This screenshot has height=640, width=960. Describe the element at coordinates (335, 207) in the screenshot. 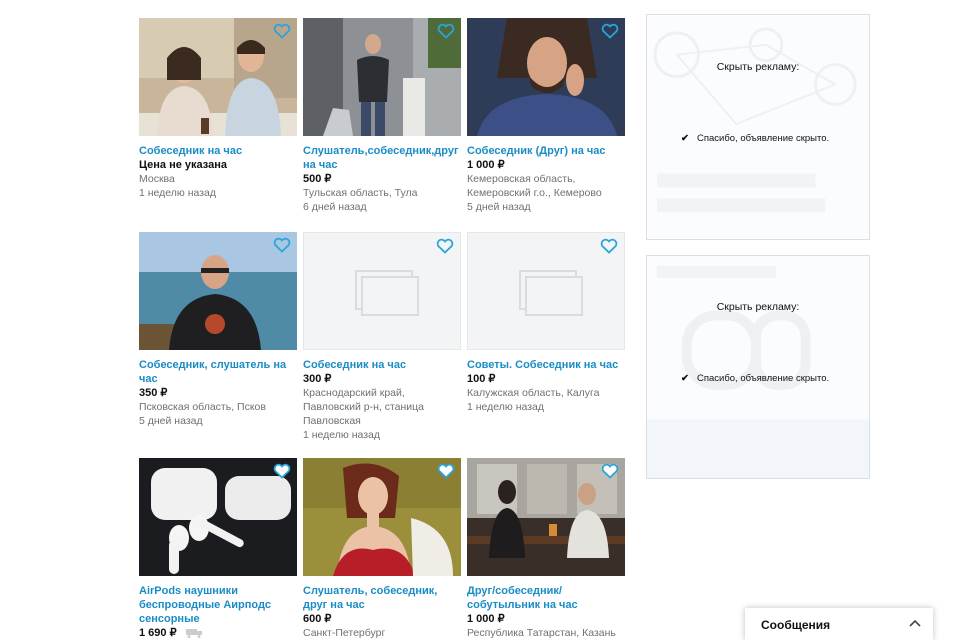

I see `listing-date: 6 дней назад` at that location.